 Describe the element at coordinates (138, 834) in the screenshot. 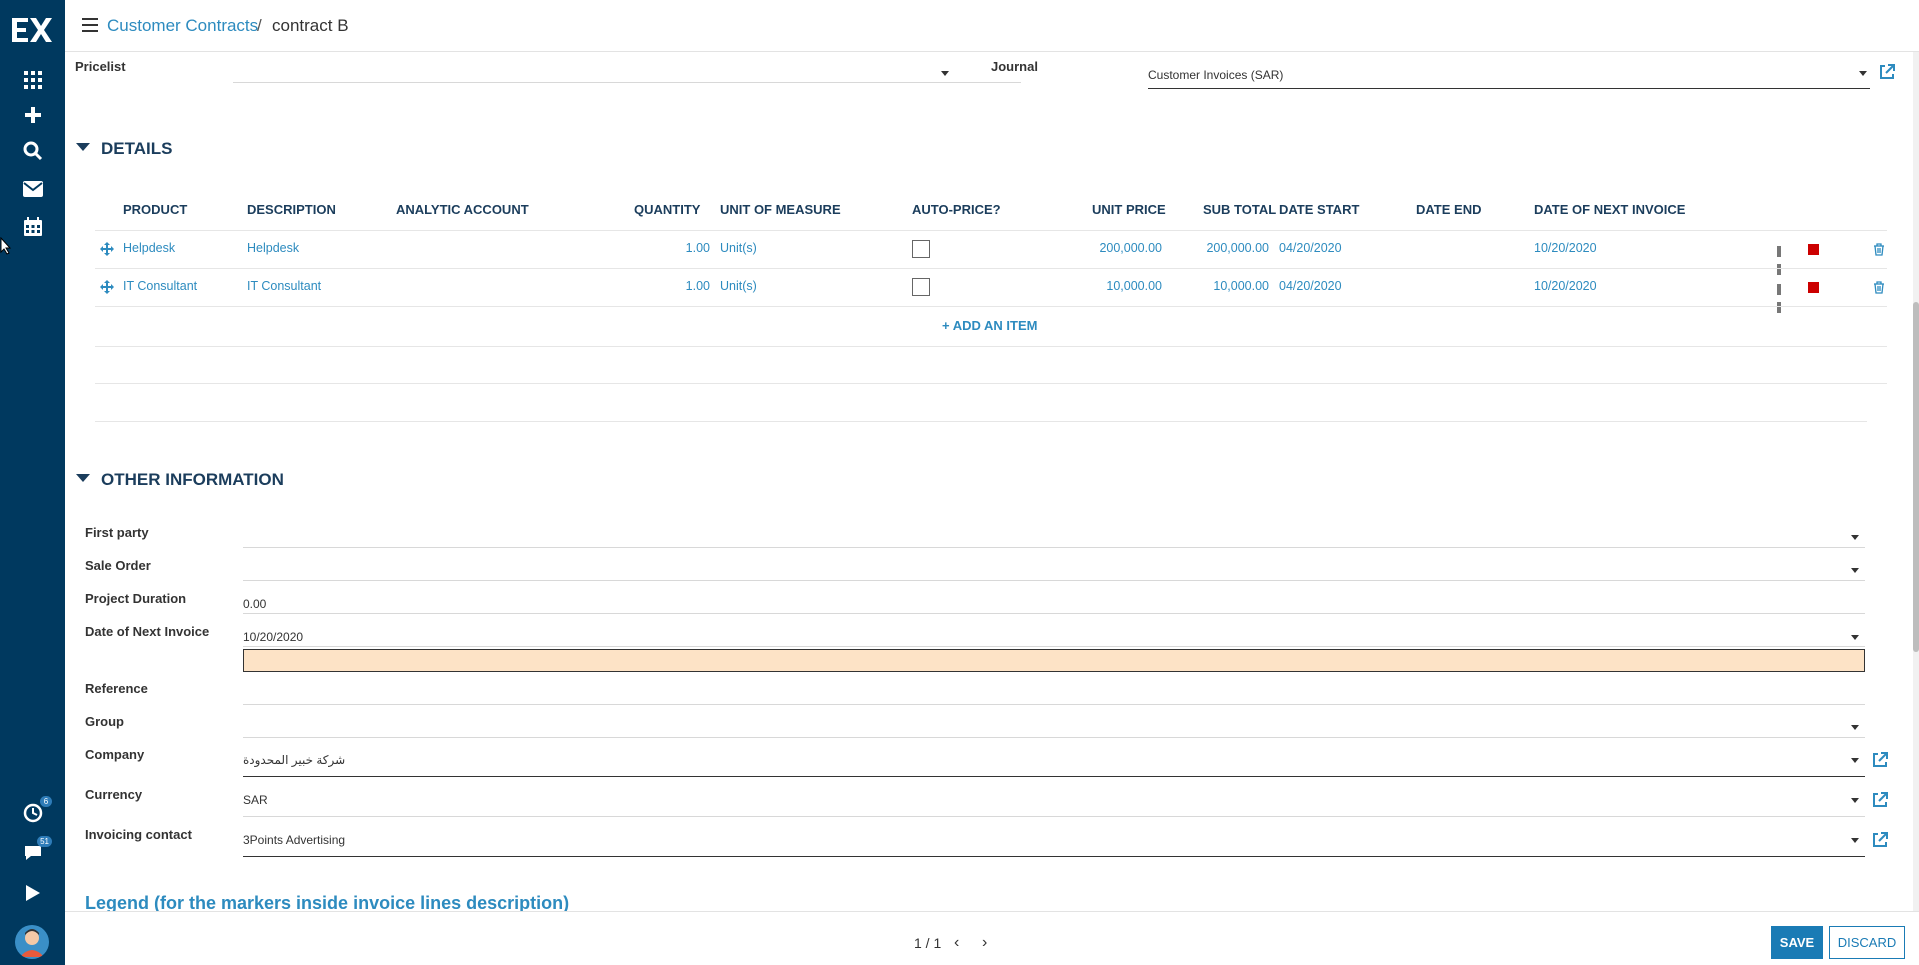

I see `invoicing-contact-label: Invoicing contact` at that location.